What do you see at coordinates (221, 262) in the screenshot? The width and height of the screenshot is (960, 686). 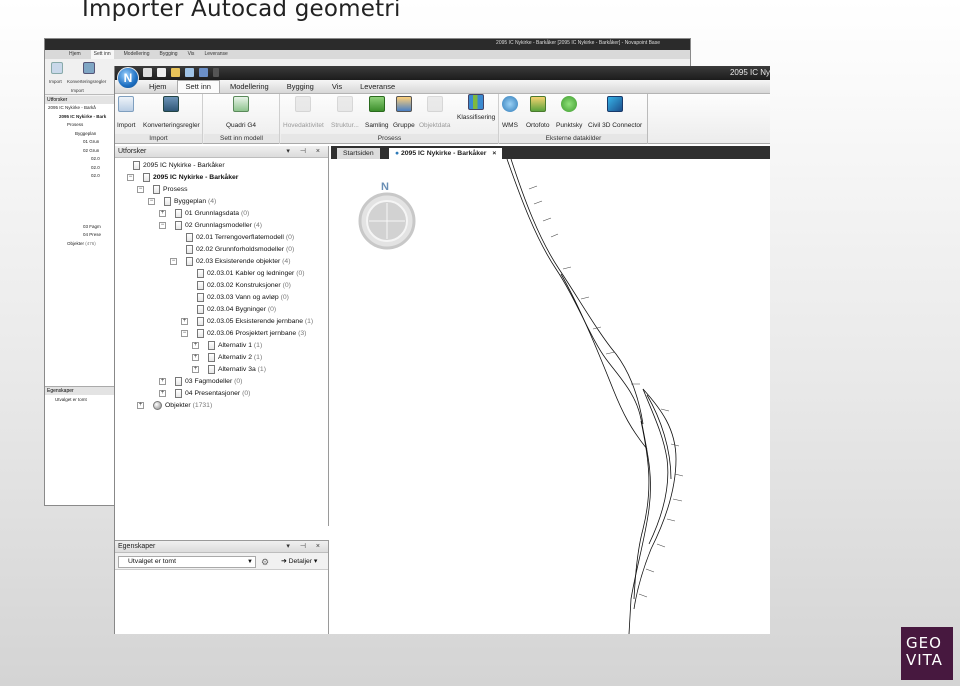 I see `tree-row: −02.03 Eksisterende objekter (4)` at bounding box center [221, 262].